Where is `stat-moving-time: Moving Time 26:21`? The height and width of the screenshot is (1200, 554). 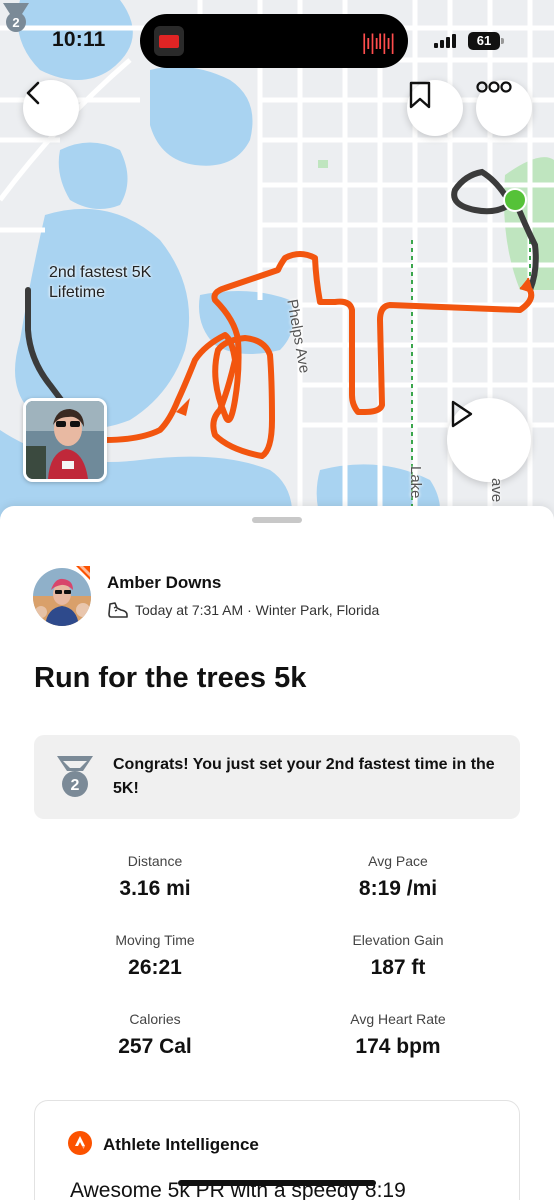
stat-moving-time: Moving Time 26:21 is located at coordinates (155, 956).